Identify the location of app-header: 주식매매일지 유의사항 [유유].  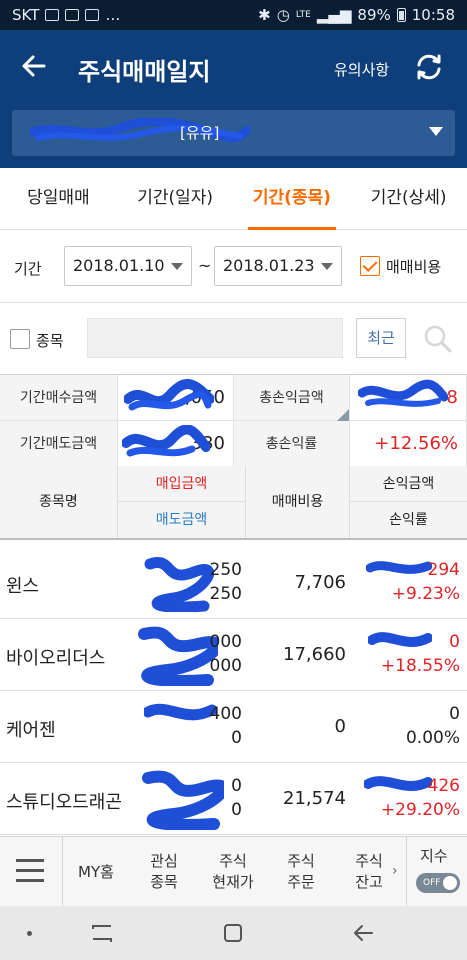
(233, 99).